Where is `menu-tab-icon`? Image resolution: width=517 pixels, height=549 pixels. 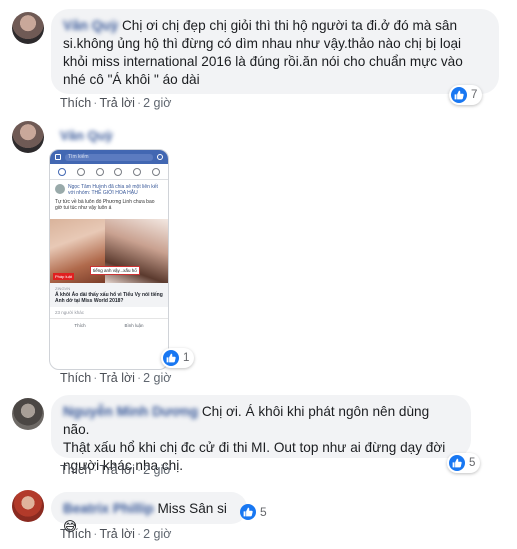 menu-tab-icon is located at coordinates (155, 171).